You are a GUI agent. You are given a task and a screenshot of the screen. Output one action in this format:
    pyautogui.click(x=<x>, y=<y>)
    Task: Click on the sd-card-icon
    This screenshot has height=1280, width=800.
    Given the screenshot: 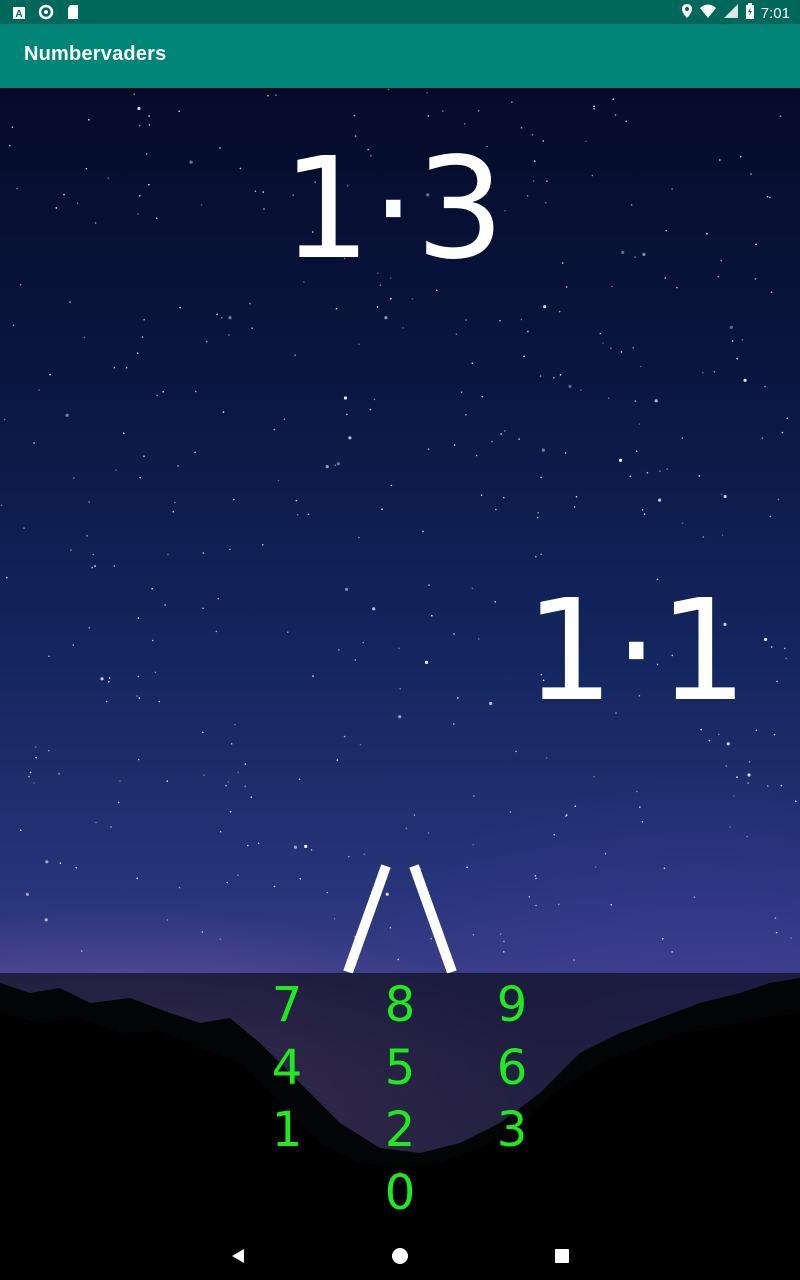 What is the action you would take?
    pyautogui.click(x=73, y=14)
    